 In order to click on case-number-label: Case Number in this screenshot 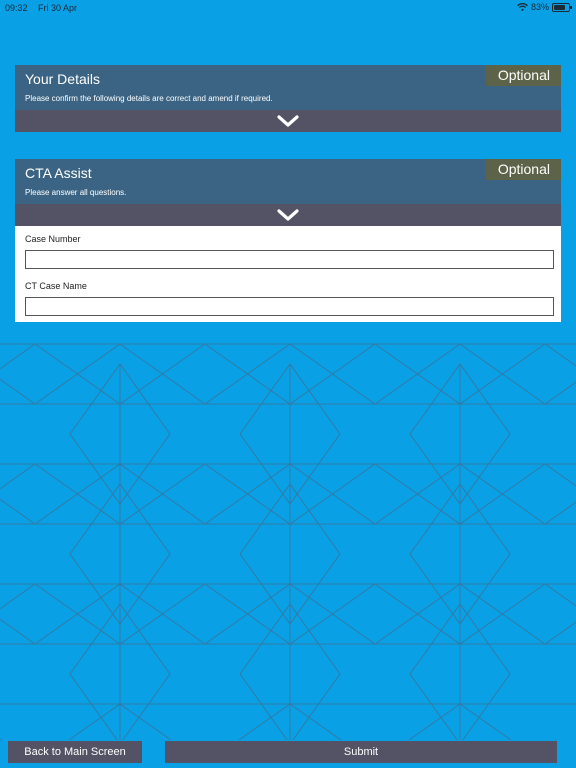, I will do `click(53, 239)`.